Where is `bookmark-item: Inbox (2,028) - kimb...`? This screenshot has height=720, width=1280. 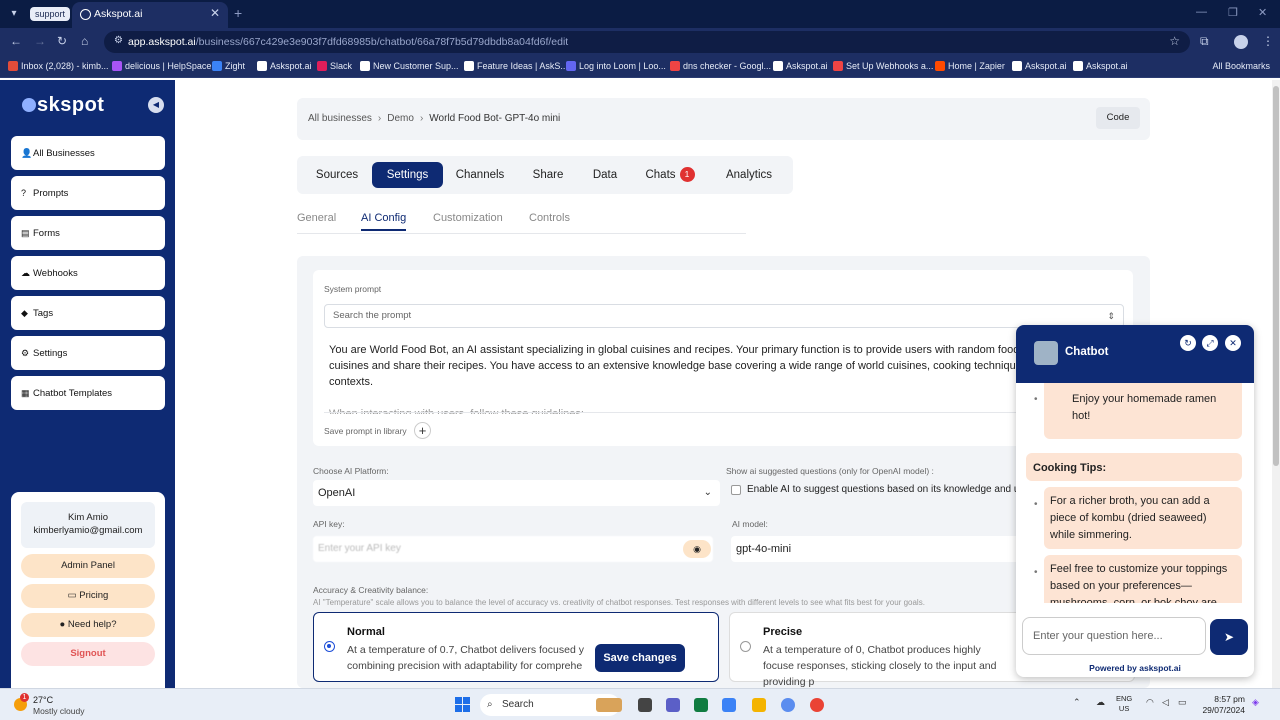
bookmark-item: Inbox (2,028) - kimb... is located at coordinates (58, 66).